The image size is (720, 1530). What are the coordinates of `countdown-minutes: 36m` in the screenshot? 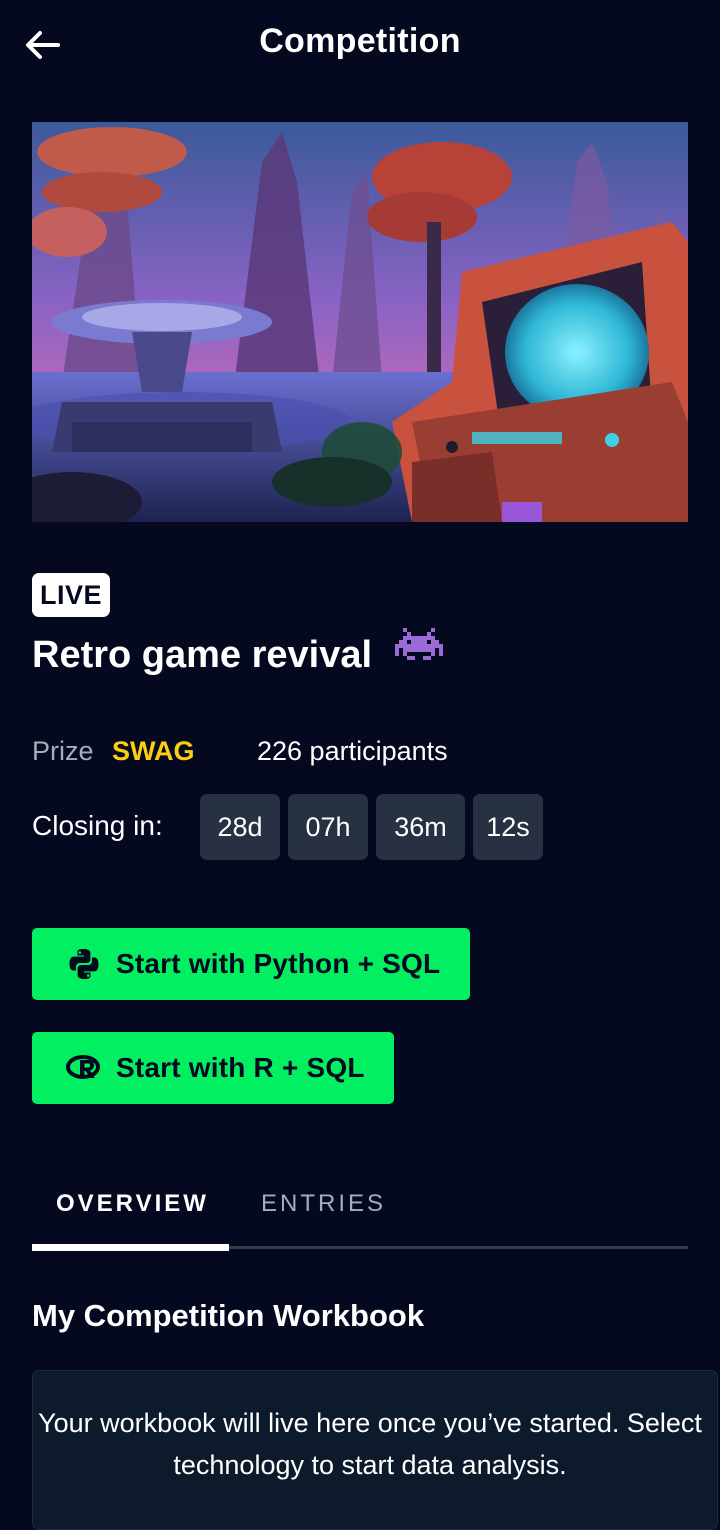 It's located at (420, 827).